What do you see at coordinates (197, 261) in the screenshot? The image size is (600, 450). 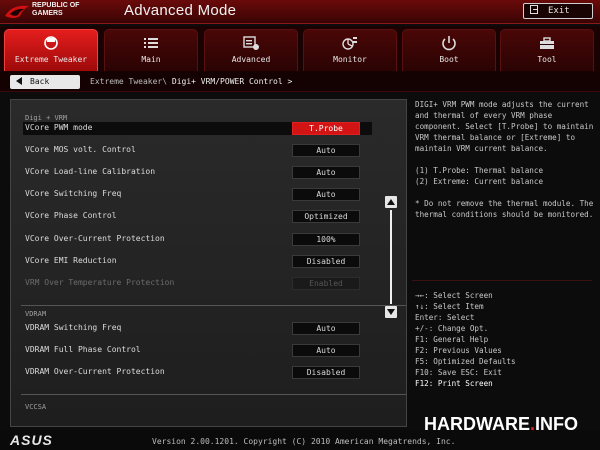 I see `setting-row-vcore-emi: VCore EMI Reduction Disabled` at bounding box center [197, 261].